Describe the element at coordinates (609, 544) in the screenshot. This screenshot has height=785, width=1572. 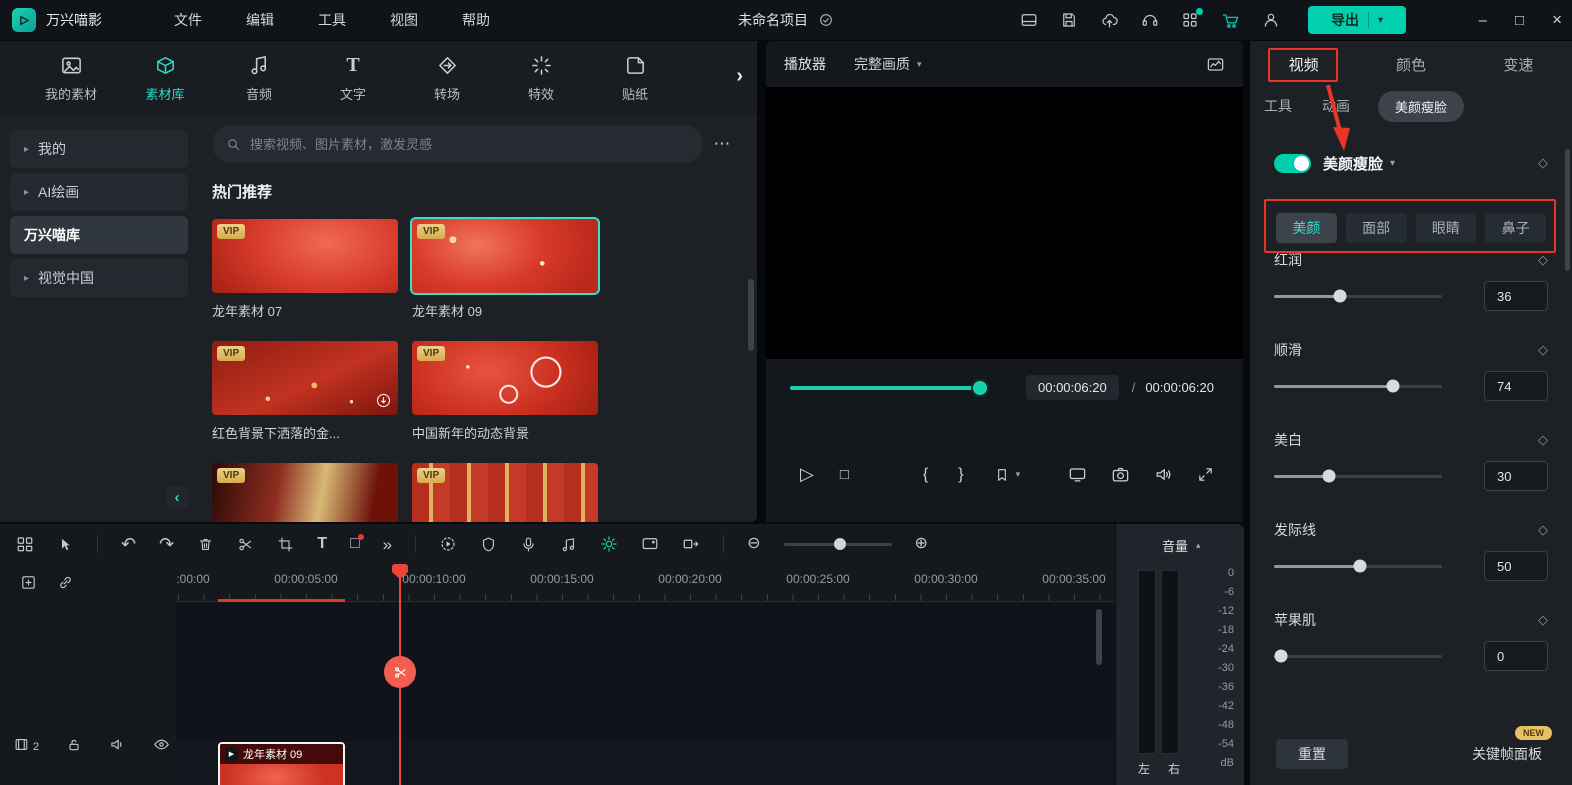
I see `render-preview-icon` at that location.